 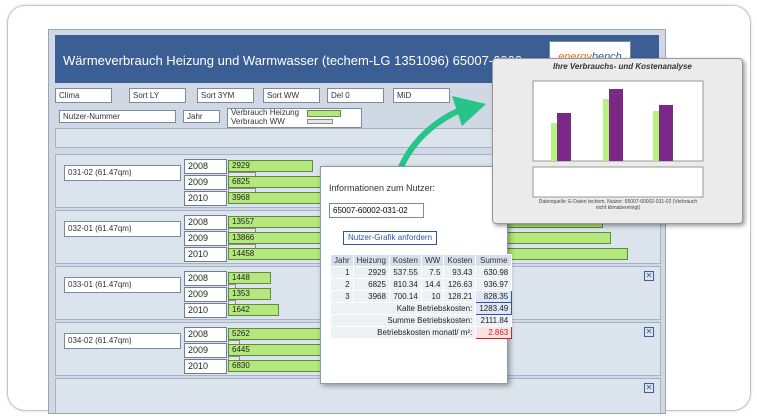 I want to click on info-label: Informationen zum Nutzer:, so click(x=382, y=188).